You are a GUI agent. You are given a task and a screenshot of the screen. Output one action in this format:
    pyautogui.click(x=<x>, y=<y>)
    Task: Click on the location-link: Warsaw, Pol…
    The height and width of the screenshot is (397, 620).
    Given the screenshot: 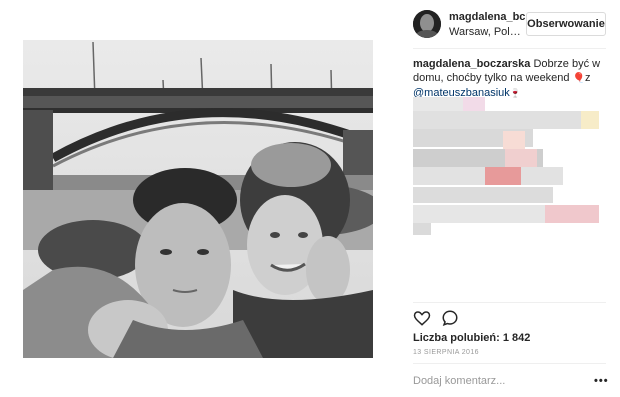 What is the action you would take?
    pyautogui.click(x=485, y=32)
    